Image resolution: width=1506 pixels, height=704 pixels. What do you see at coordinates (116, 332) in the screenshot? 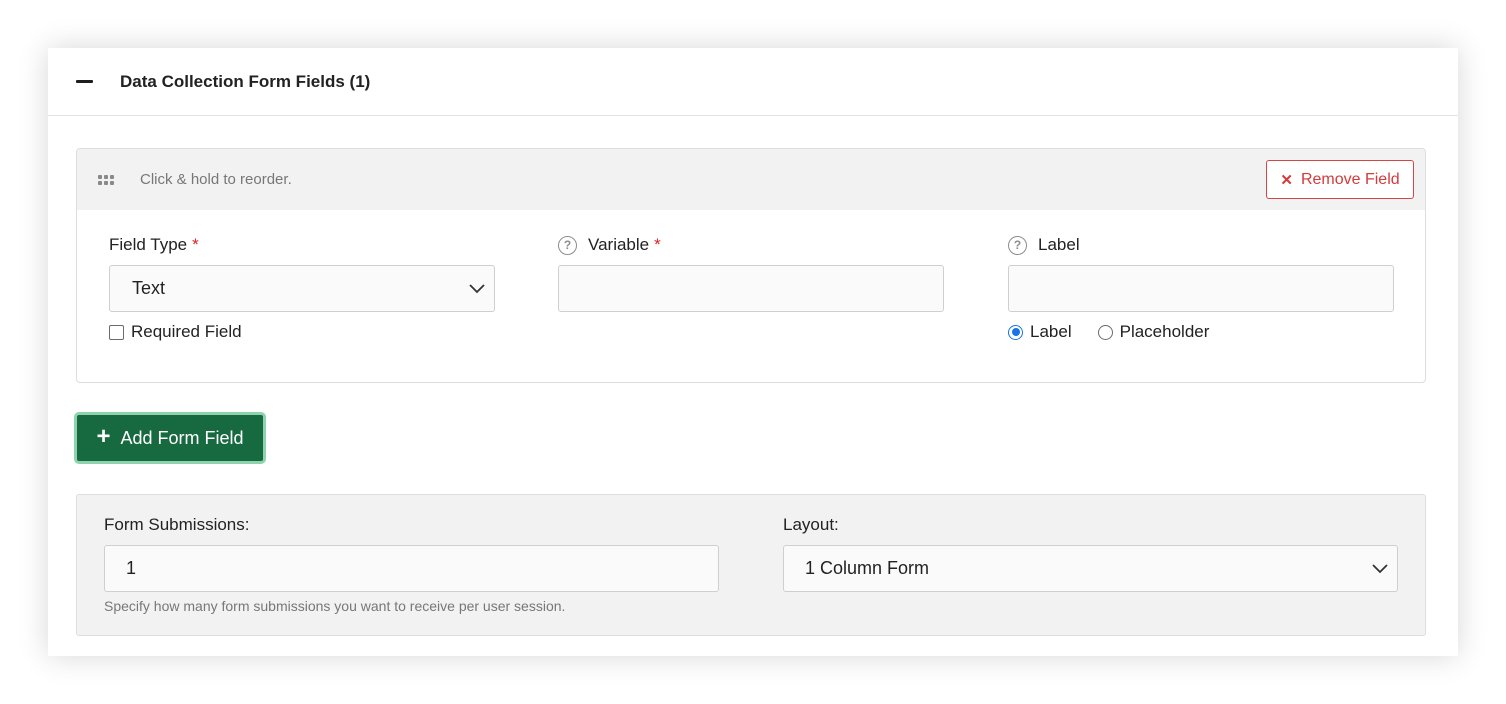
I see `required-field-checkbox` at bounding box center [116, 332].